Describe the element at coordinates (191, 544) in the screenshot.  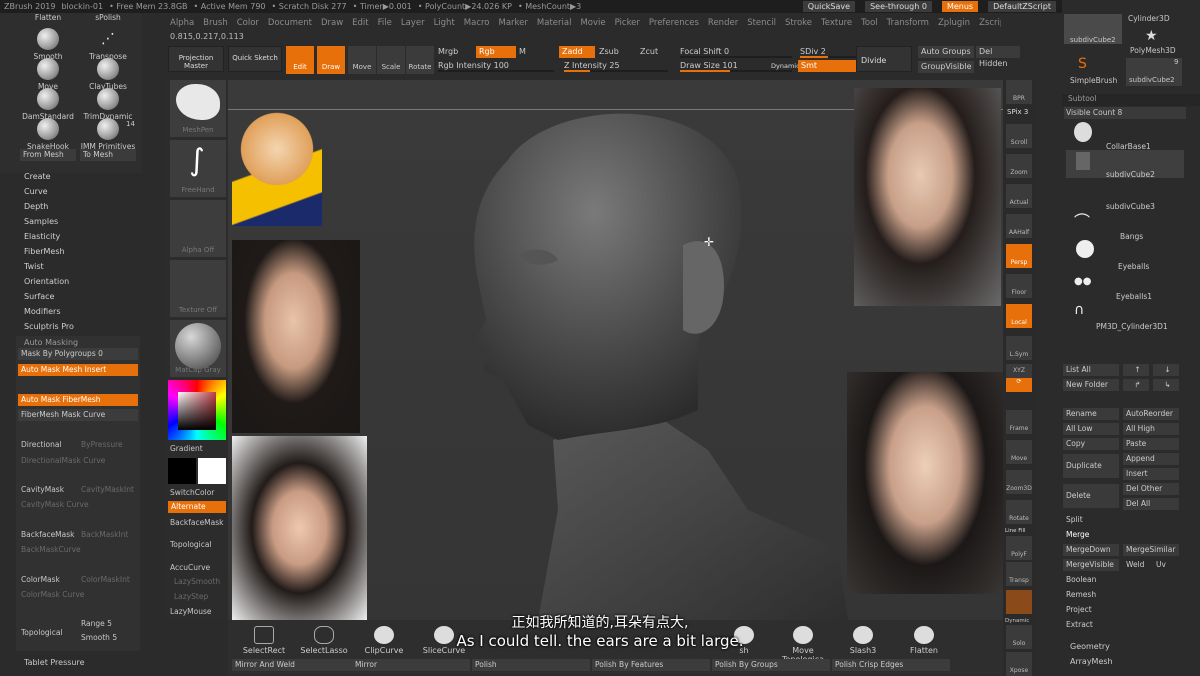
I see `topological-button: Topological` at that location.